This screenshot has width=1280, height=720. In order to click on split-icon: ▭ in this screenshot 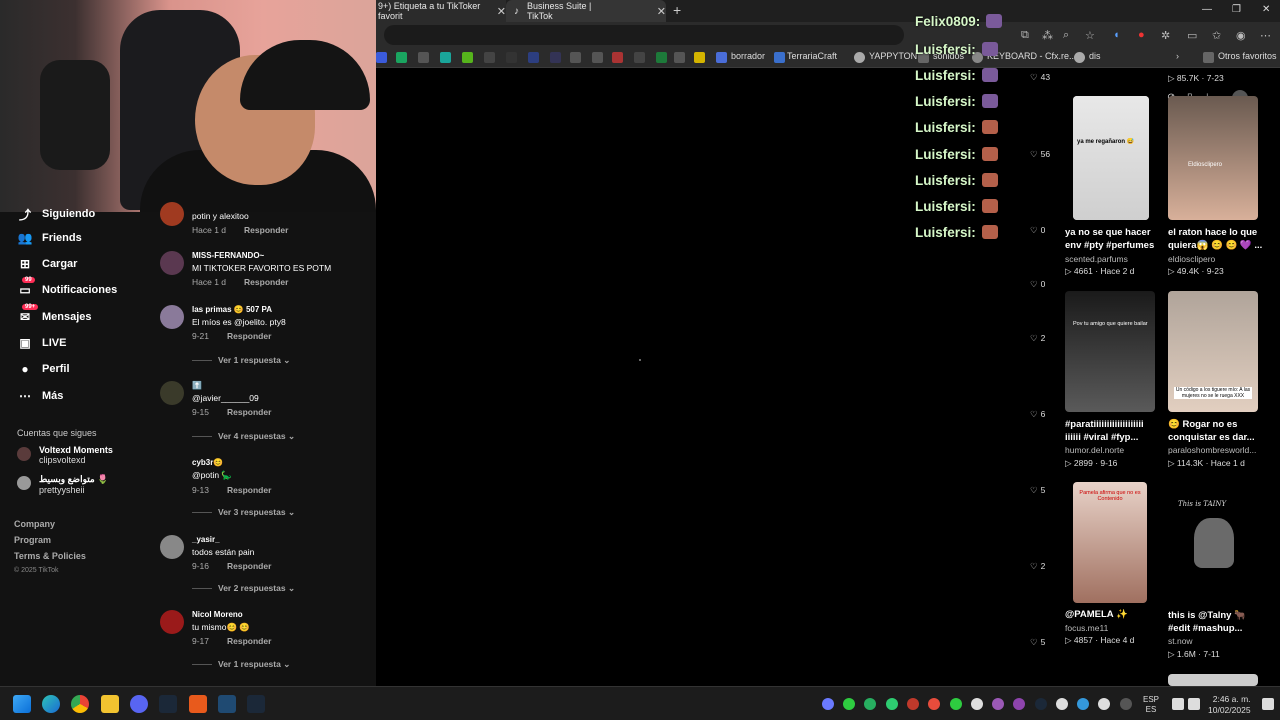, I will do `click(1192, 35)`.